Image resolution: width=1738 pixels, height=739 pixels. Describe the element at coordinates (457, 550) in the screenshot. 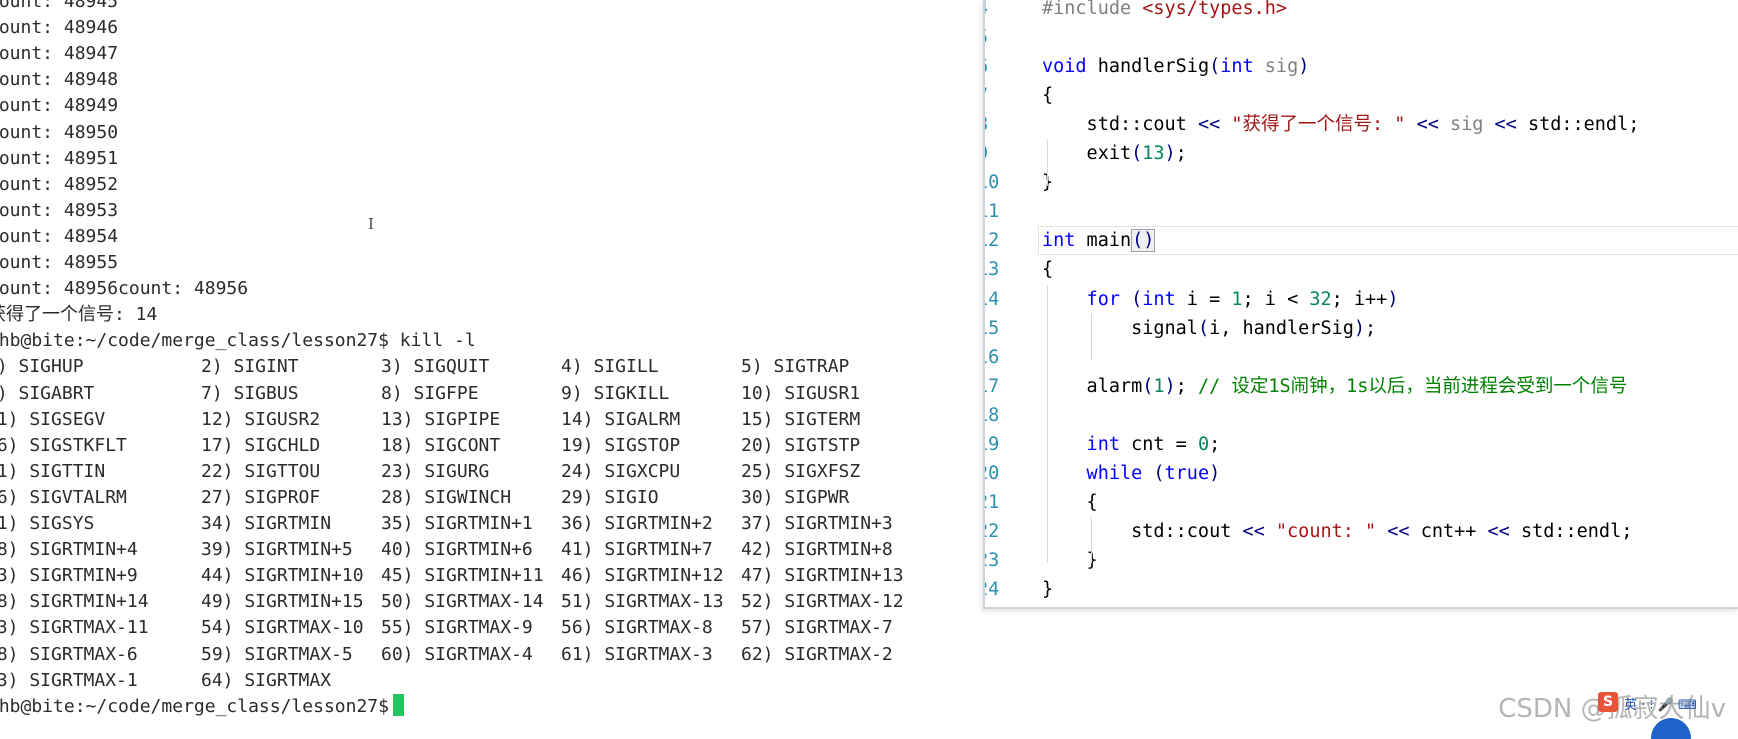

I see `signal-entry: 40) SIGRTMIN+6` at that location.